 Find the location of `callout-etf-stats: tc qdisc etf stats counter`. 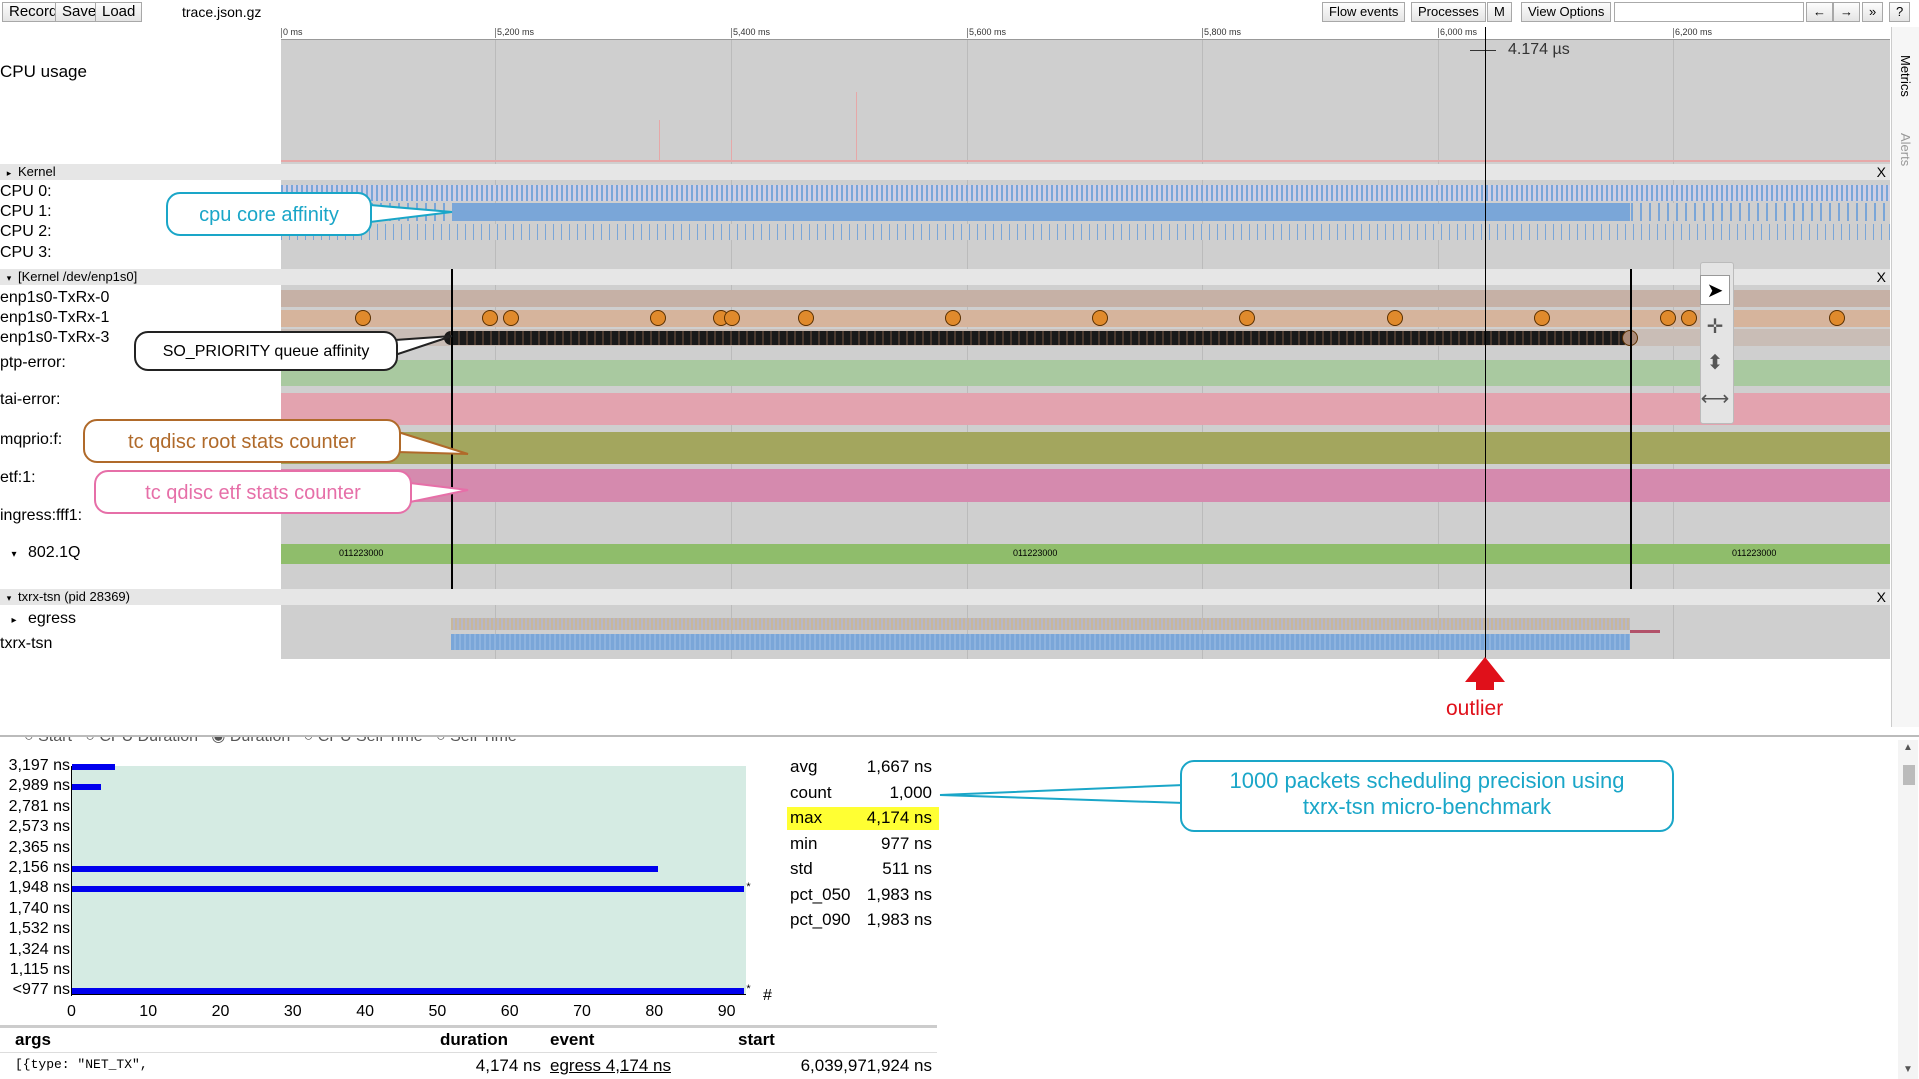

callout-etf-stats: tc qdisc etf stats counter is located at coordinates (253, 492).